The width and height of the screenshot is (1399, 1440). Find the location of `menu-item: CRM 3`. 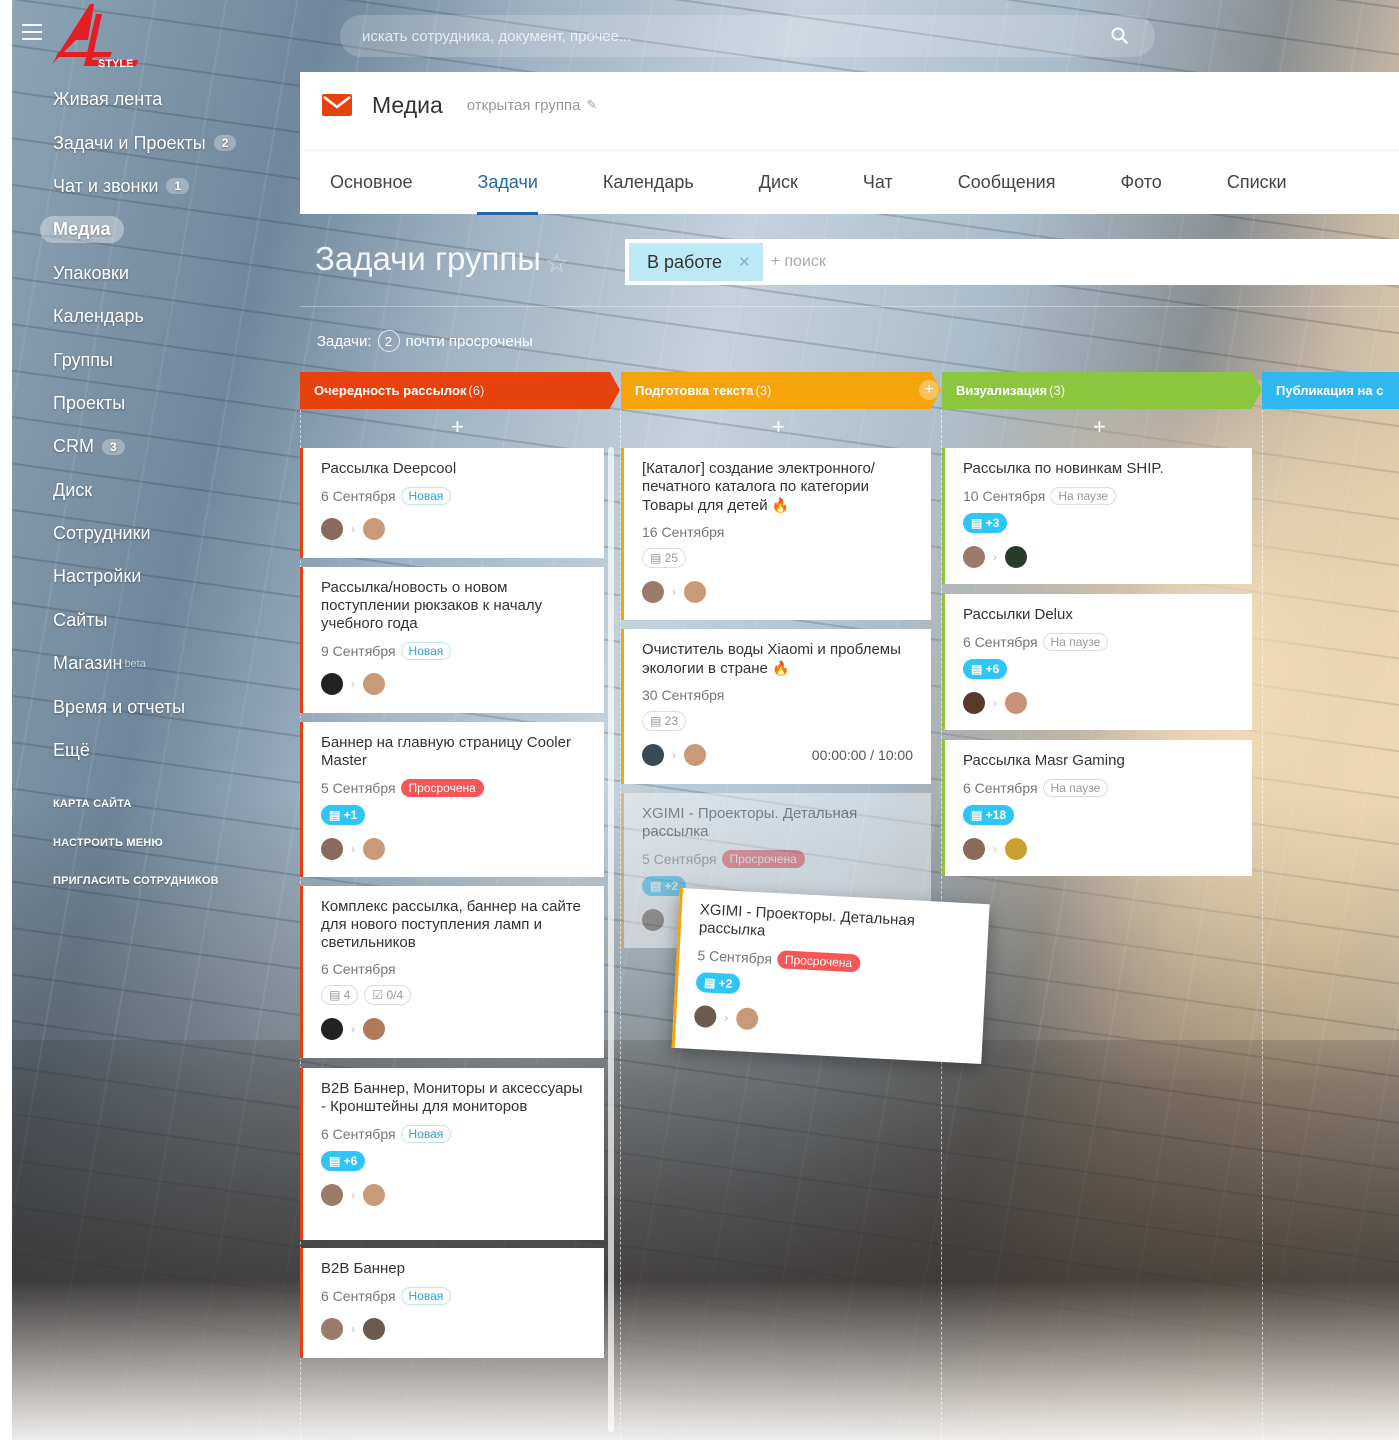

menu-item: CRM 3 is located at coordinates (160, 446).